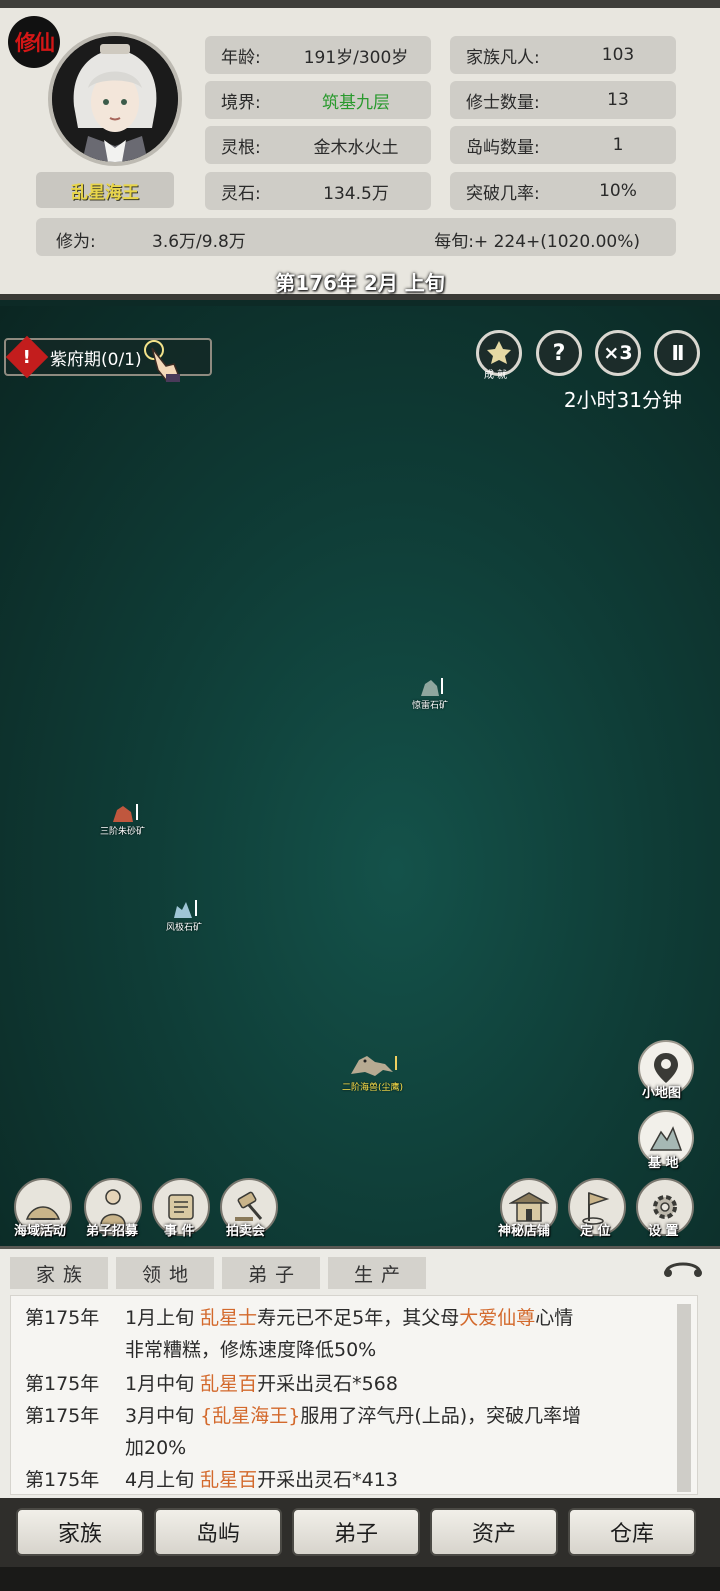  Describe the element at coordinates (271, 1273) in the screenshot. I see `tab-disciples: 弟子` at that location.